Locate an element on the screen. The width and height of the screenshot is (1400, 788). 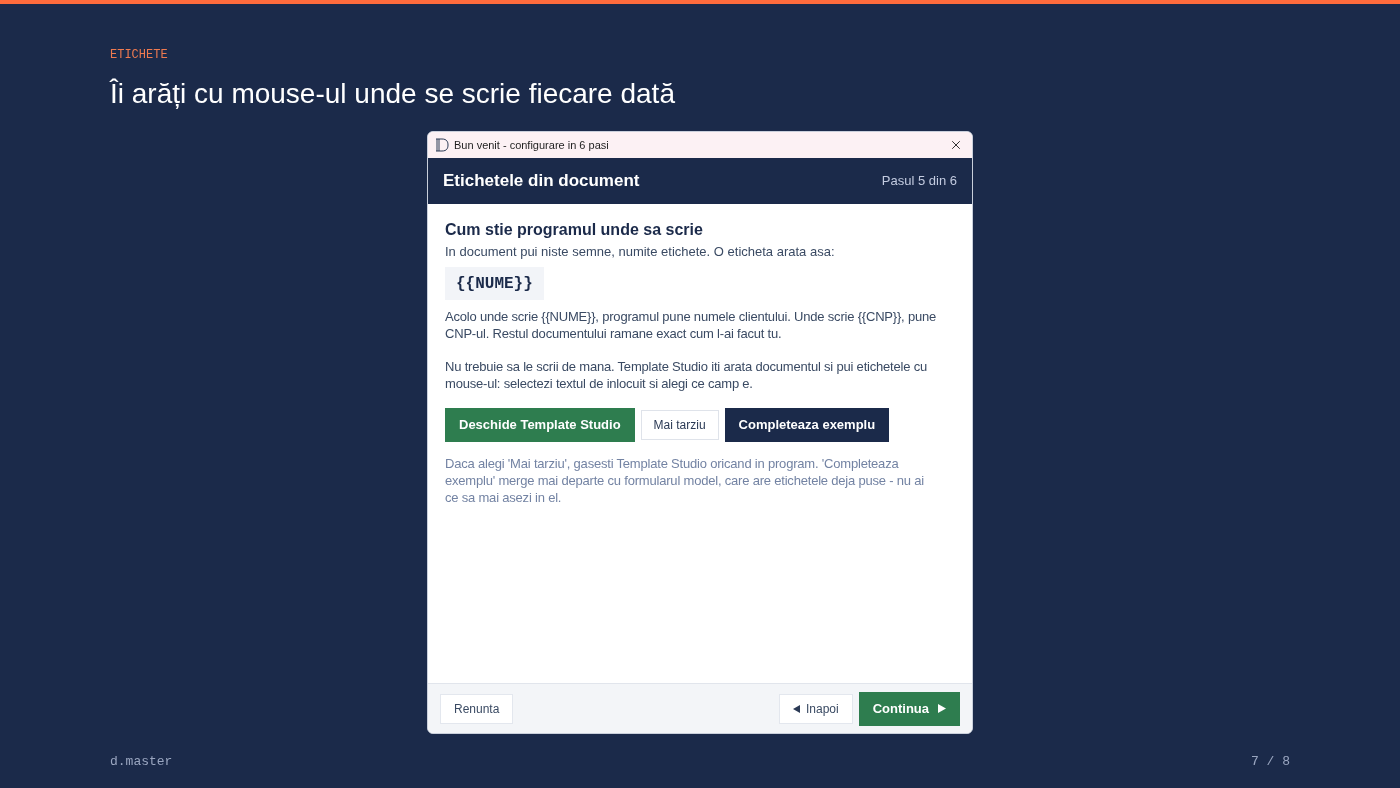
section-heading: Cum stie programul unde sa scrie is located at coordinates (574, 230).